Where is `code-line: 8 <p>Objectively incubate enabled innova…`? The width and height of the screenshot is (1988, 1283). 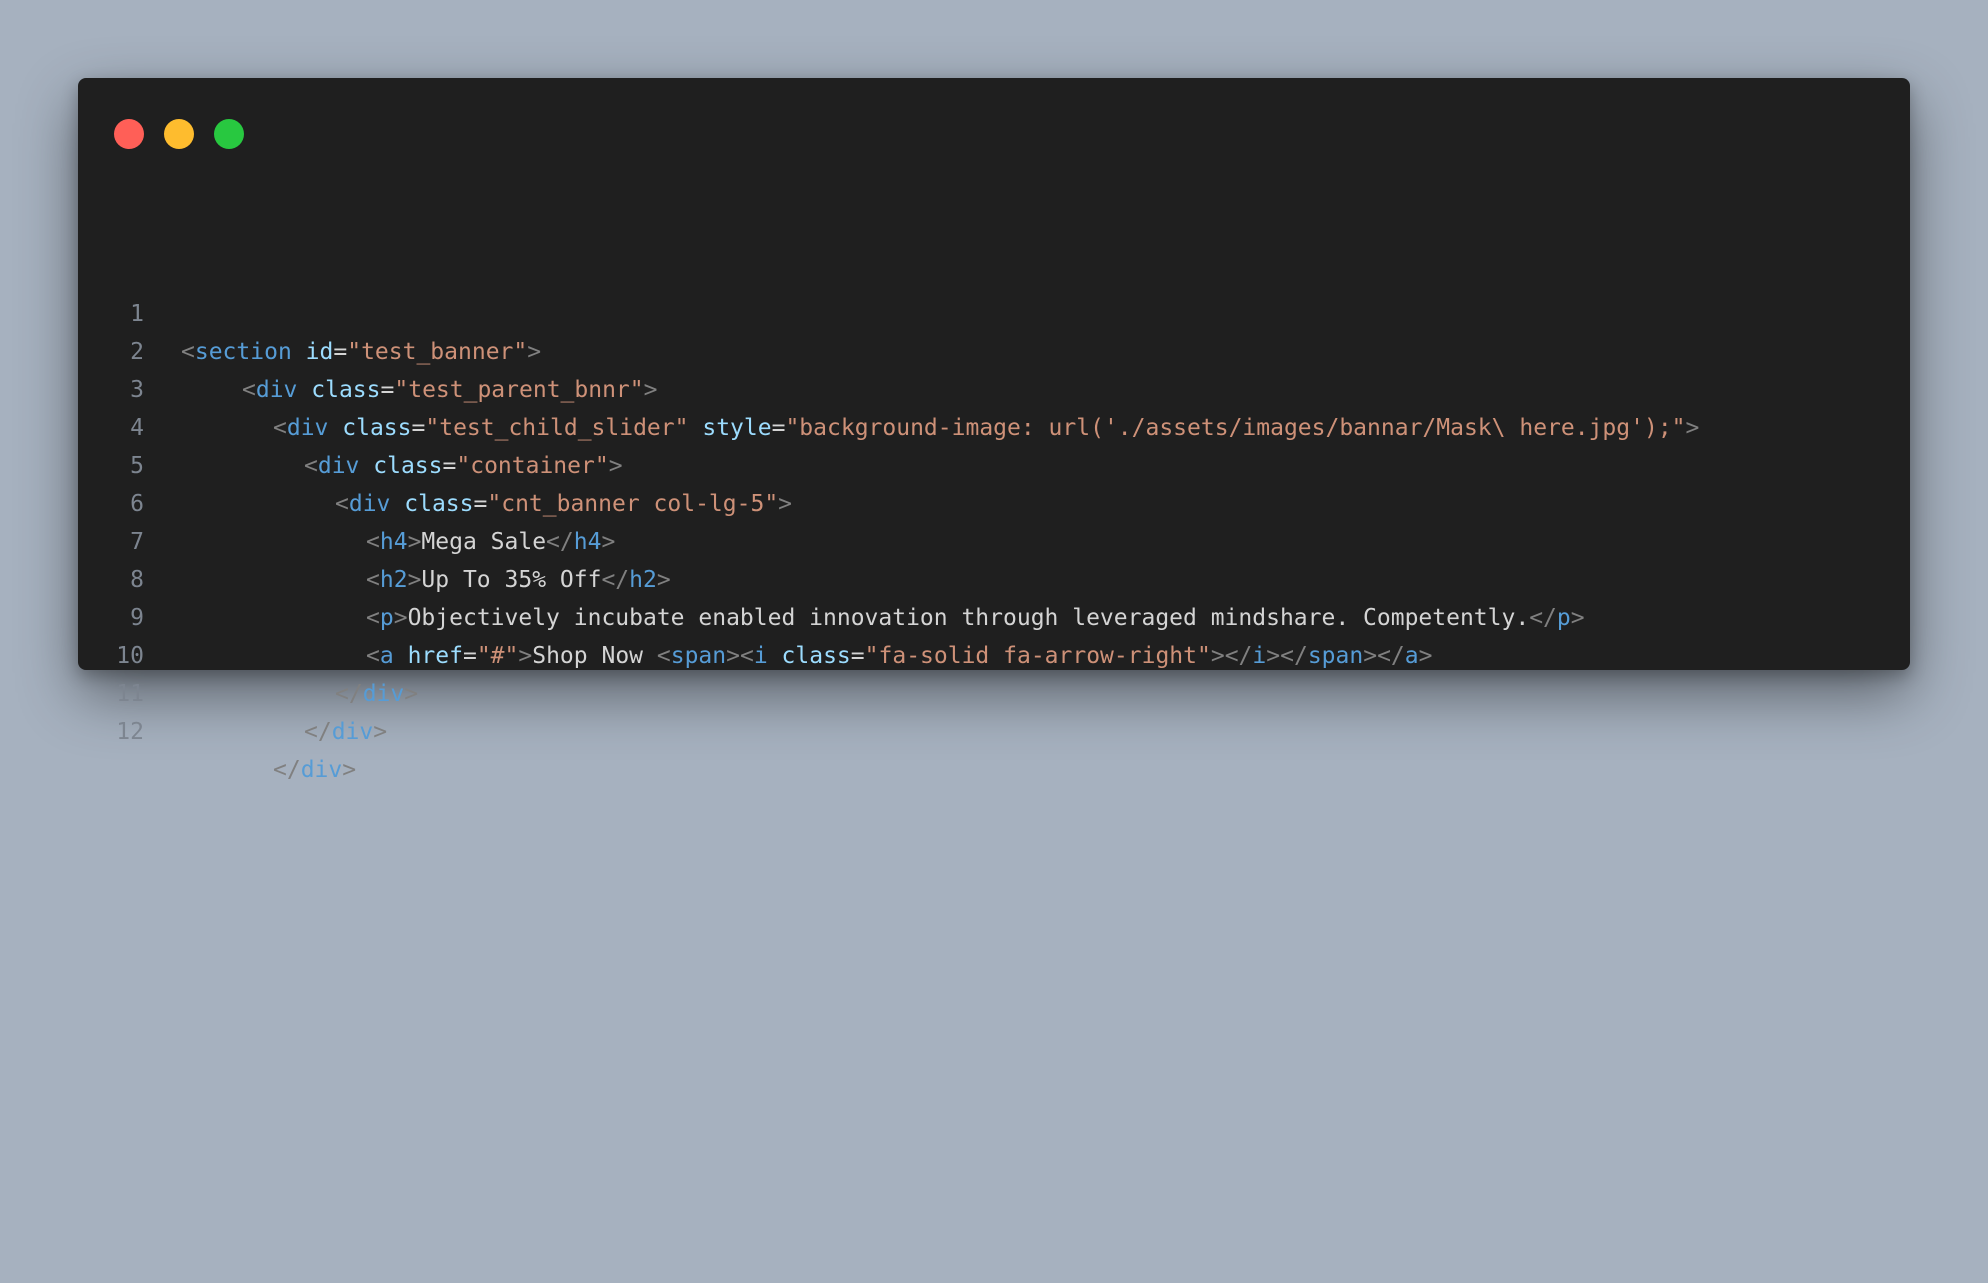
code-line: 8 <p>Objectively incubate enabled innova… is located at coordinates (831, 577).